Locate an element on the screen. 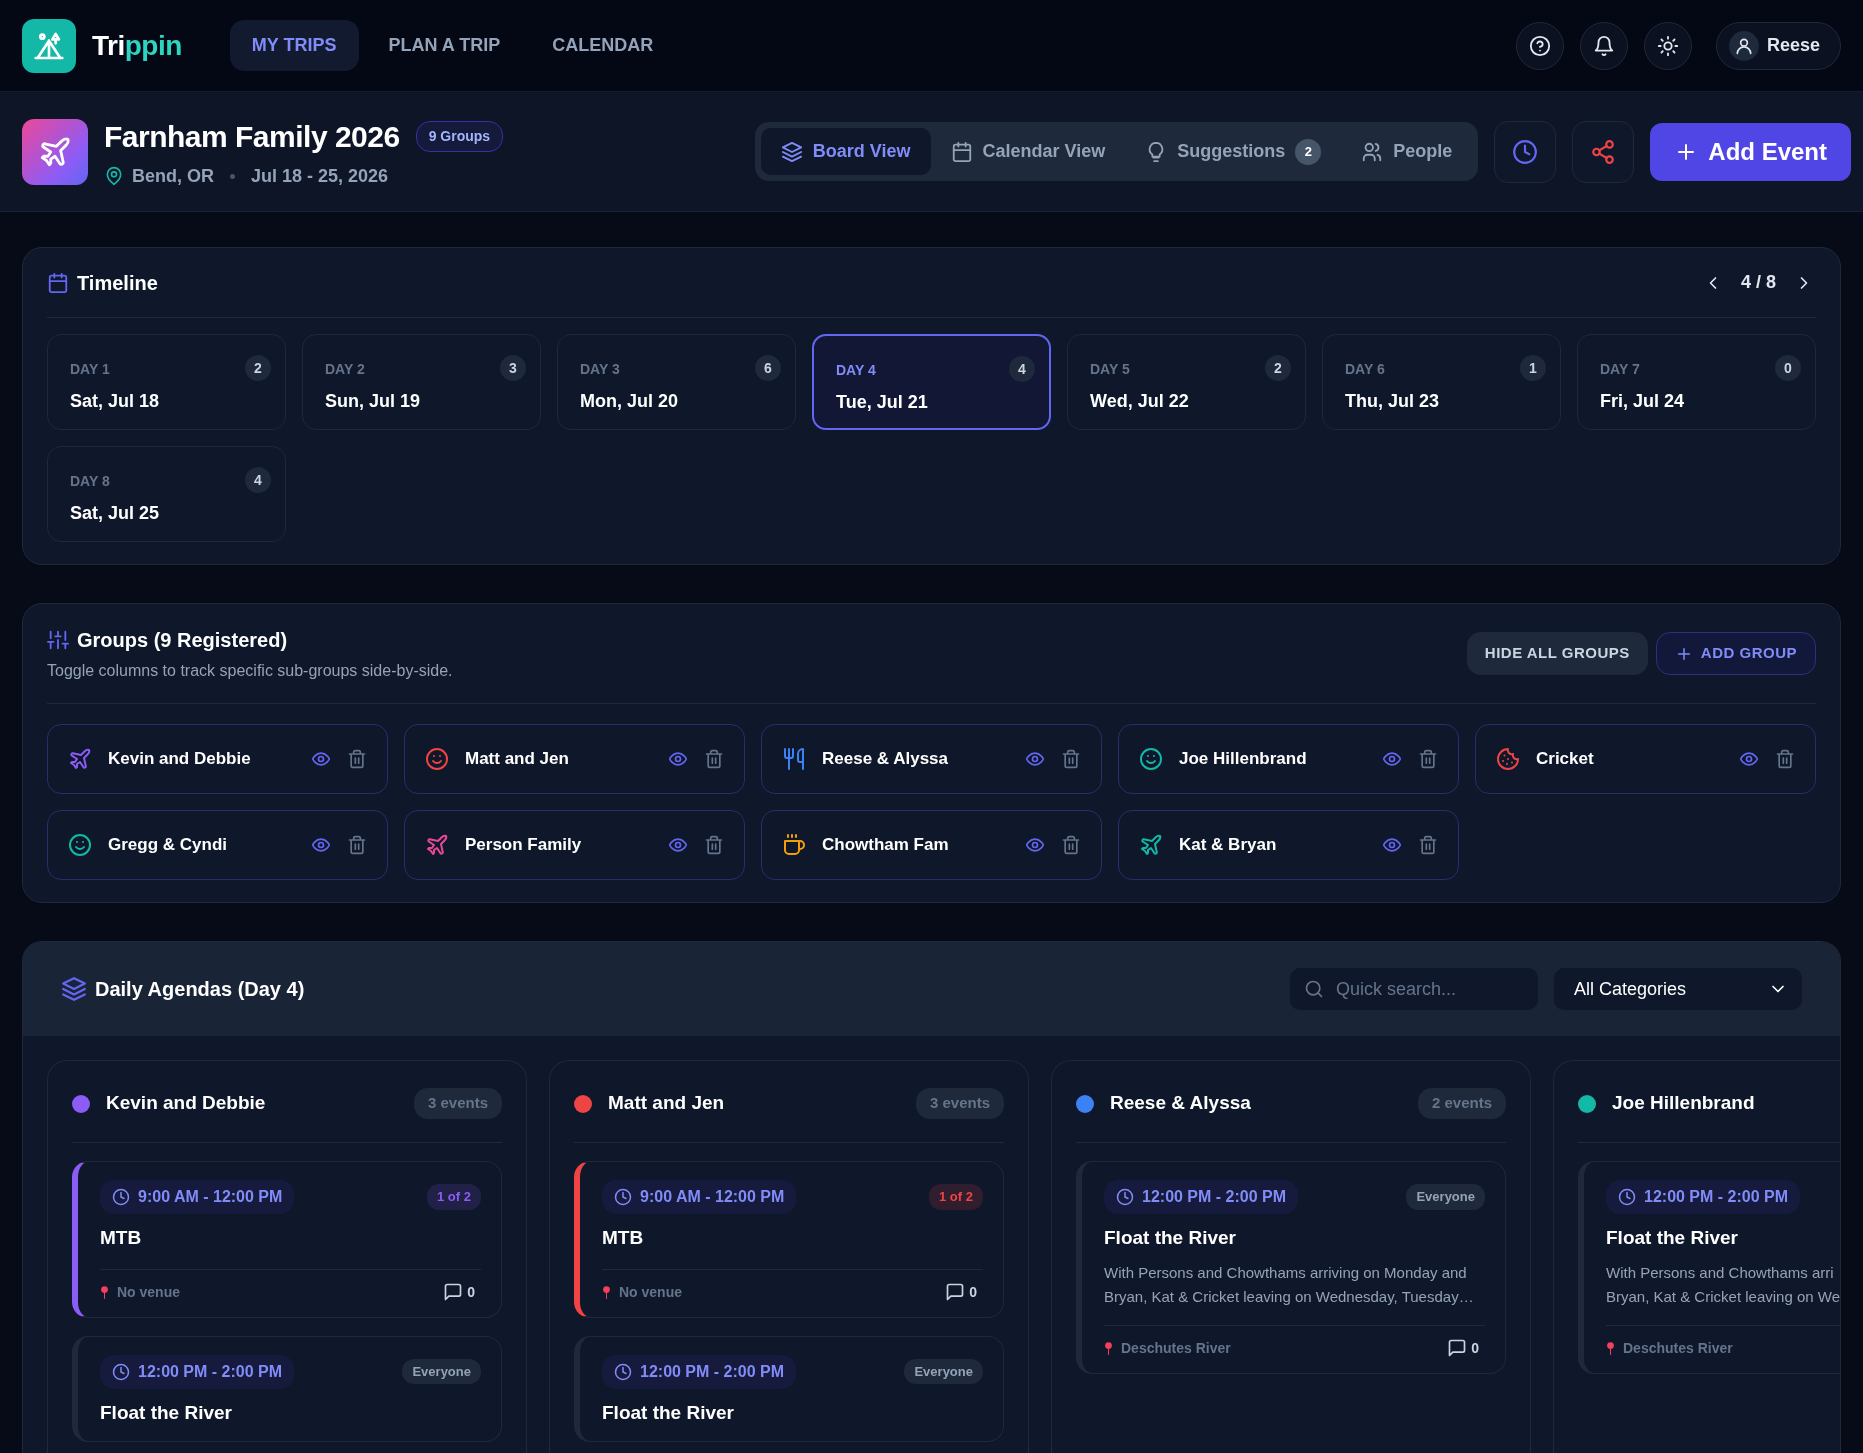  event-card: 12:00 PM - 2:00 PM Everyone Float the River With Persons and Chowthams arriving on Monday and Bryan, Kat & Cricket leaving on Wednesday, Tuesday… Deschutes River 0 is located at coordinates (1291, 1267).